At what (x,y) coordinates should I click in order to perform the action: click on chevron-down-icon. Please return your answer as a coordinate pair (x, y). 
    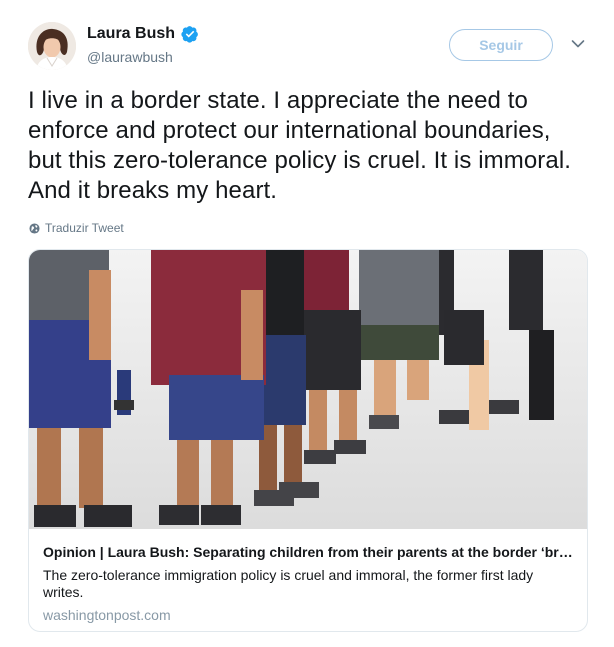
    Looking at the image, I should click on (578, 44).